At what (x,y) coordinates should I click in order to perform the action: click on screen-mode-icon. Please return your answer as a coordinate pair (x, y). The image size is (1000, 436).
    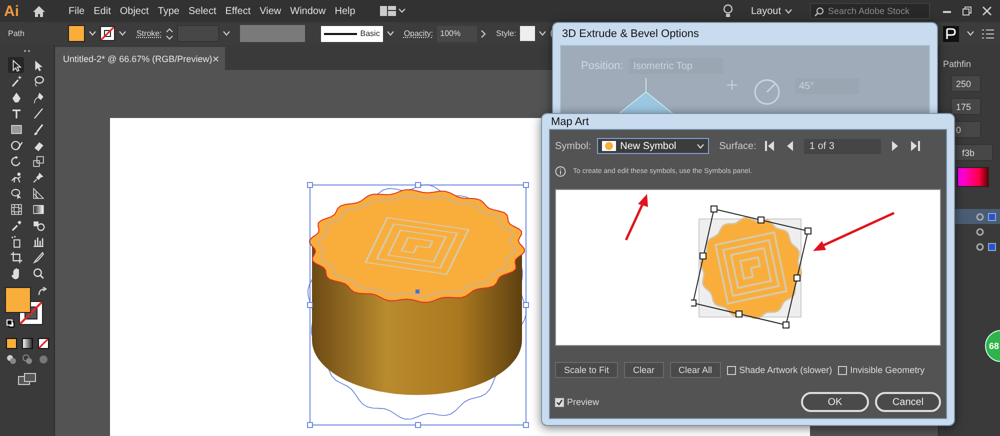
    Looking at the image, I should click on (27, 379).